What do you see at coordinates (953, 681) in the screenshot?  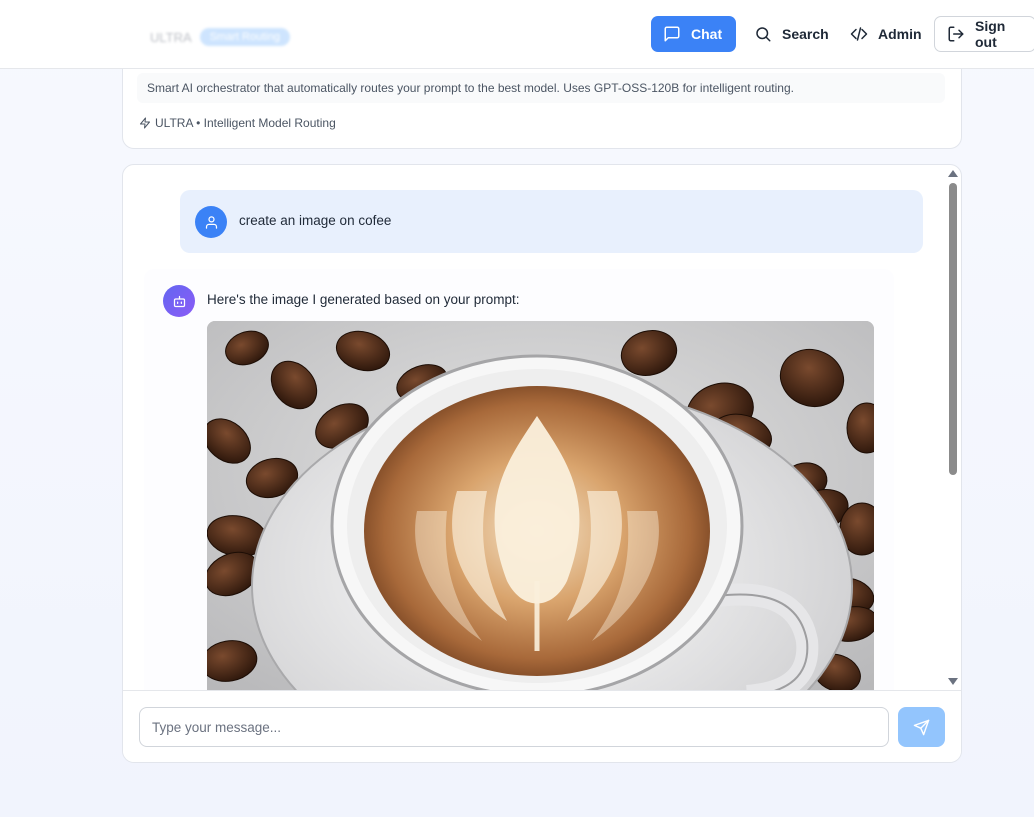 I see `scroll-down-arrow` at bounding box center [953, 681].